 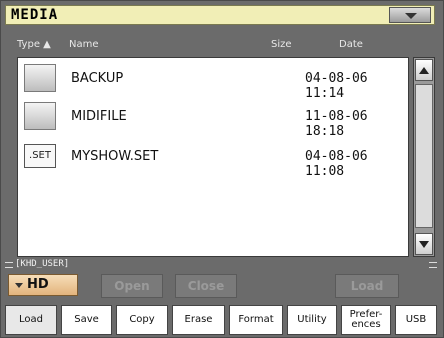 I want to click on file-date: 04-08-06 11:14, so click(x=336, y=86).